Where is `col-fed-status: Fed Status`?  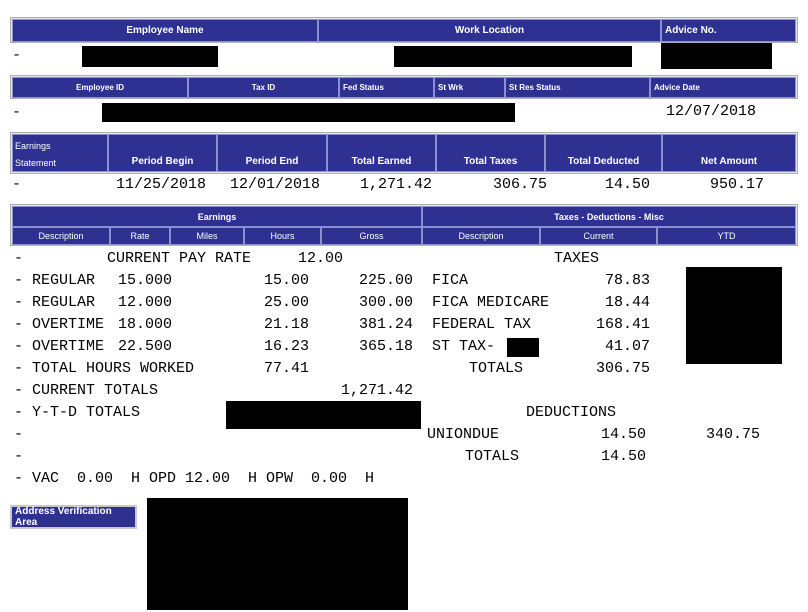
col-fed-status: Fed Status is located at coordinates (386, 87).